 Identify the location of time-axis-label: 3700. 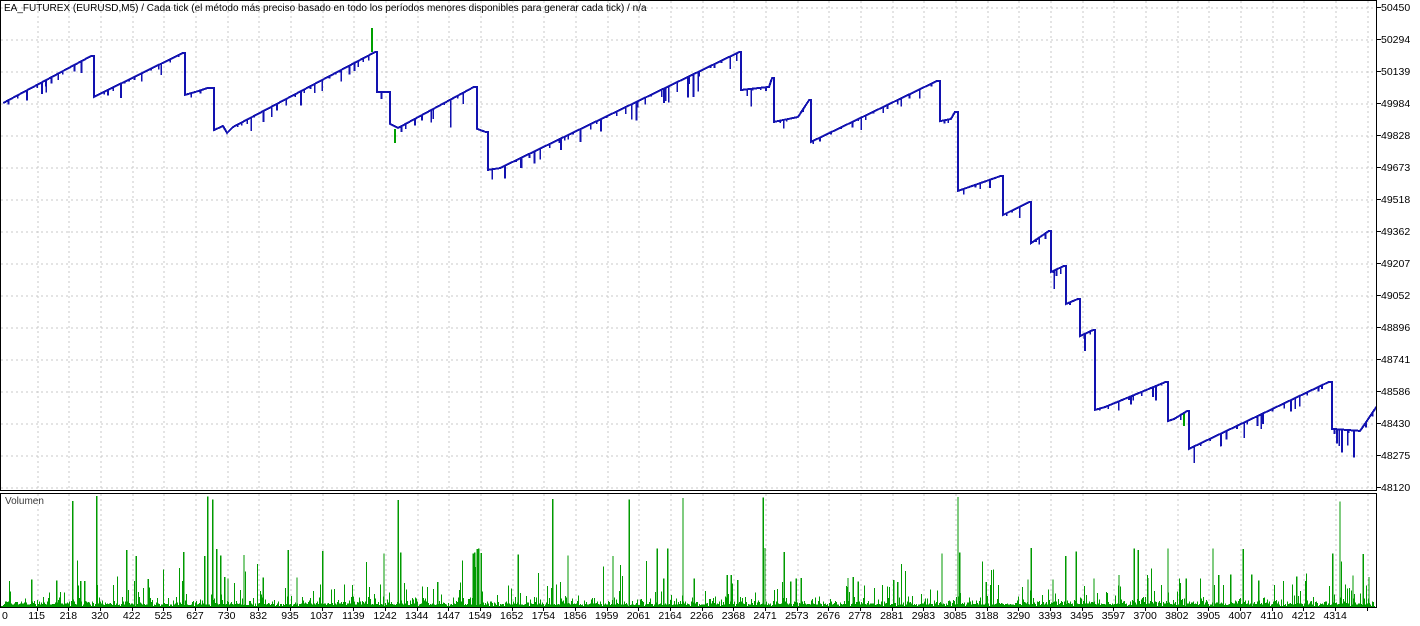
(1145, 616).